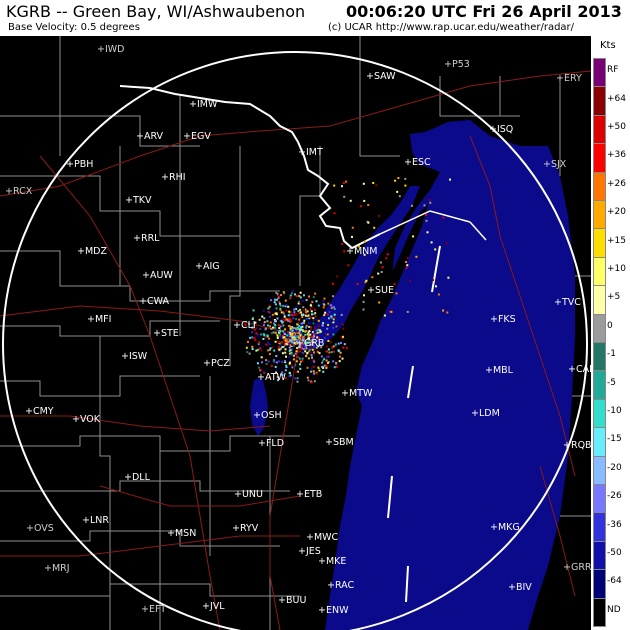 This screenshot has height=630, width=630. I want to click on city-label-mnm: +MNM, so click(361, 251).